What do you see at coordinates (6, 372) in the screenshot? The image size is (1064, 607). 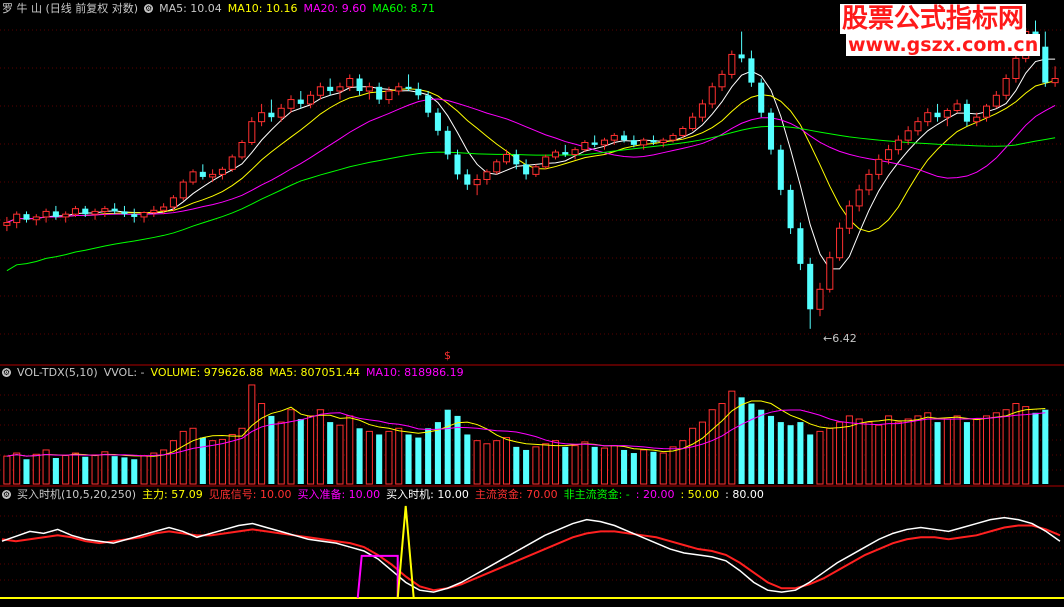 I see `volume-settings-gear-icon: ⚙` at bounding box center [6, 372].